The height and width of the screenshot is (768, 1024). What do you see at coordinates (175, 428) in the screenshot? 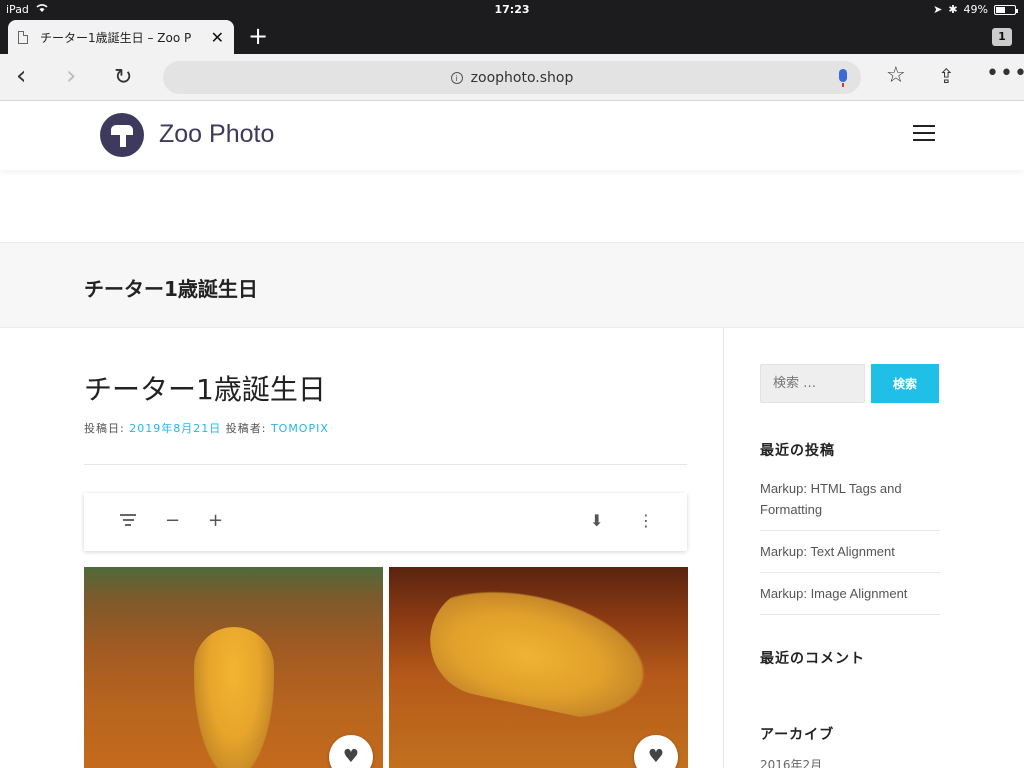
I see `post-date-link: 2019年8月21日` at bounding box center [175, 428].